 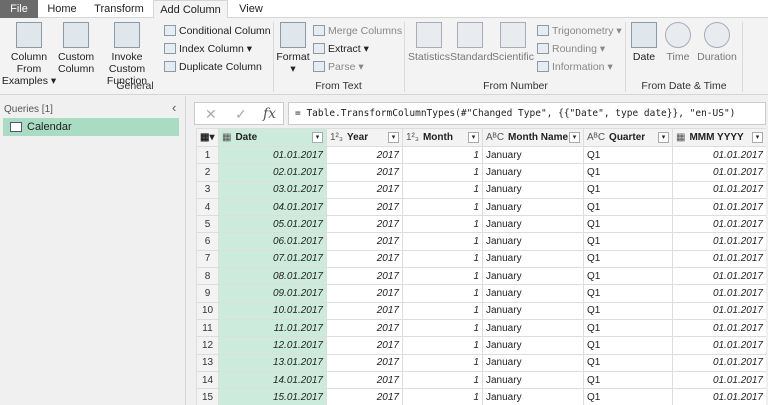 I want to click on row-number: 12, so click(x=207, y=345).